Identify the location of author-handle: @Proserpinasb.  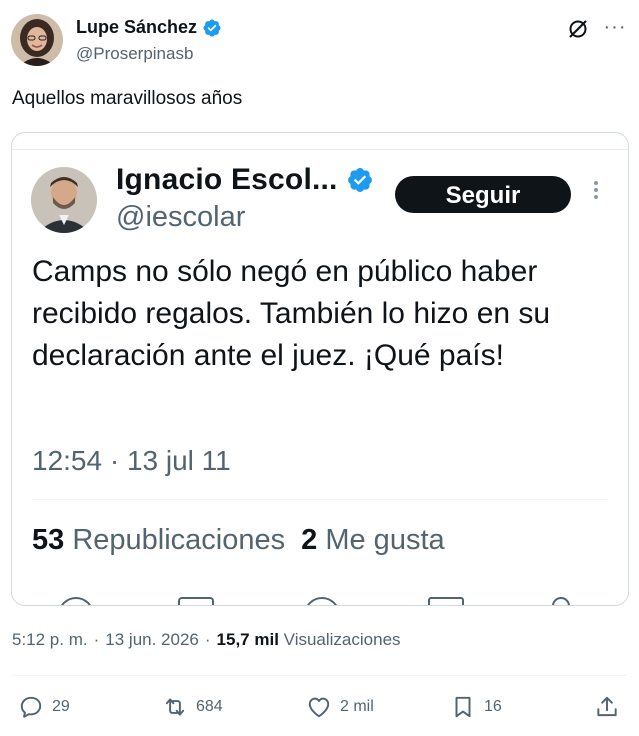
(134, 54).